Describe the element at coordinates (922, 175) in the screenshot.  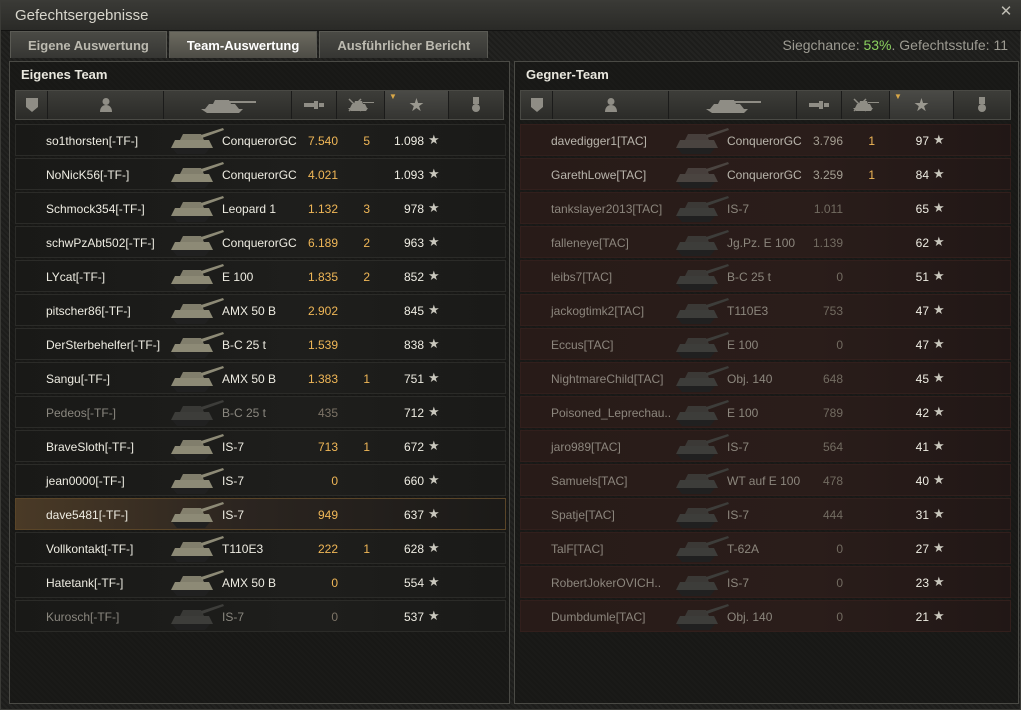
I see `xp-value: 84` at that location.